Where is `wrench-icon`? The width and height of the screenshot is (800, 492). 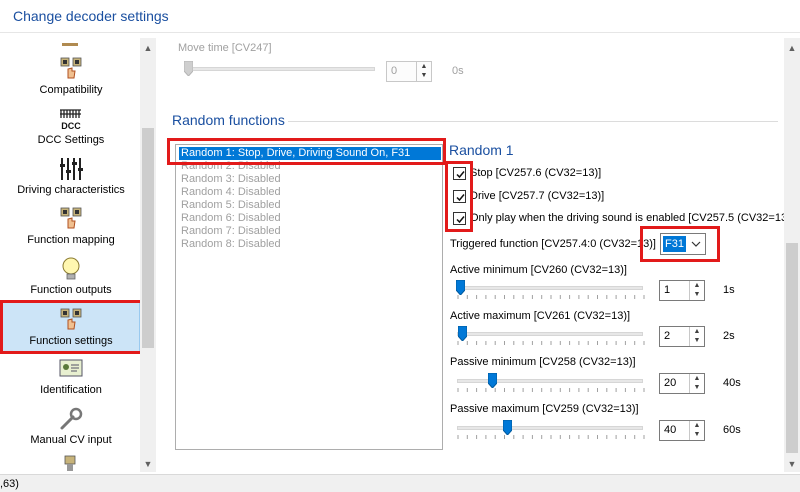
wrench-icon is located at coordinates (71, 419).